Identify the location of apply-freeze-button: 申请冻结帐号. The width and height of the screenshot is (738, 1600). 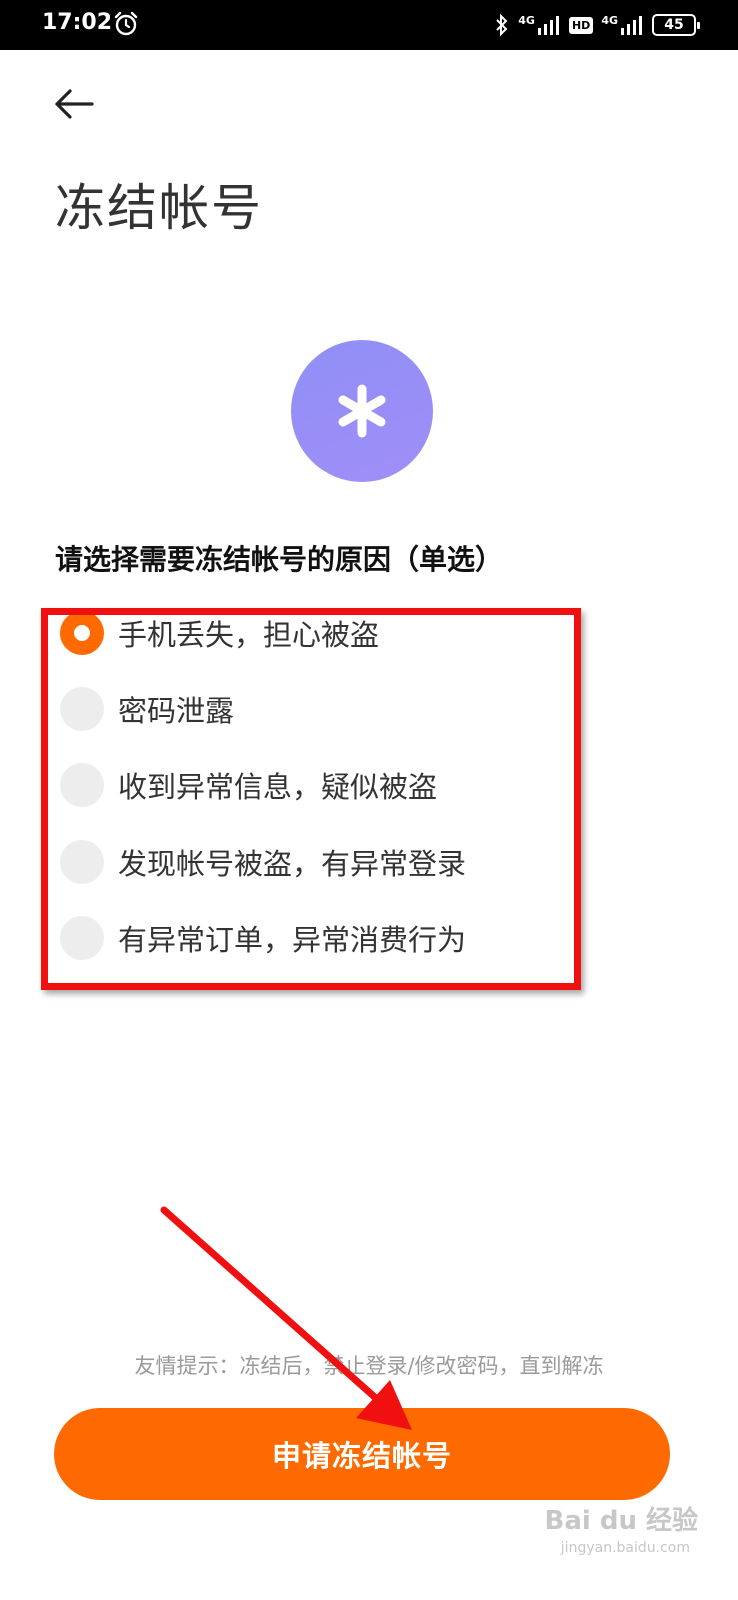
(362, 1454).